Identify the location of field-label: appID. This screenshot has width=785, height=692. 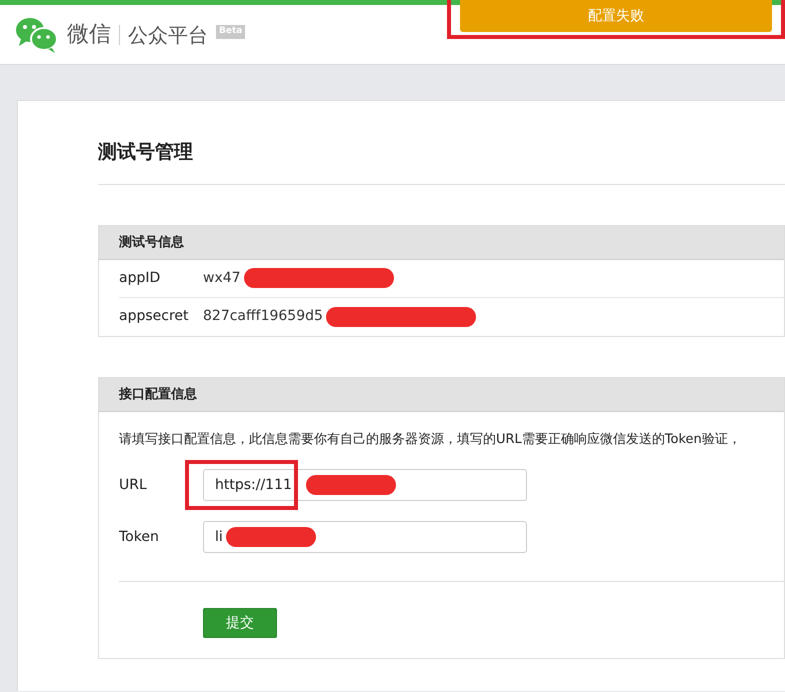
(140, 278).